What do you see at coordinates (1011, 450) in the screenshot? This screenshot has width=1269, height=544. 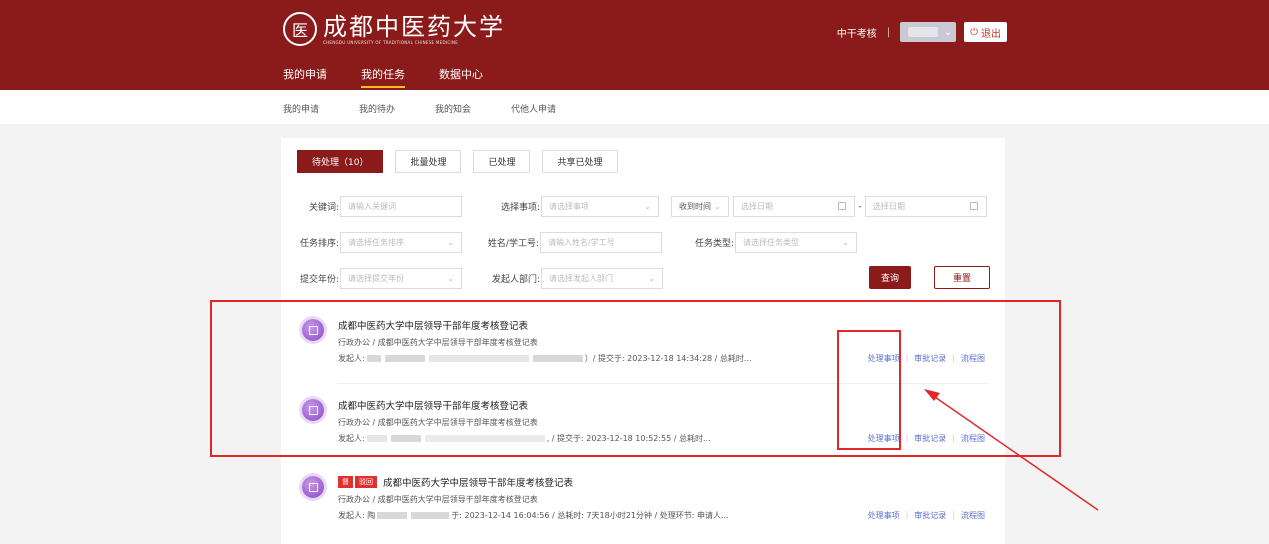 I see `annotation-arrow-icon` at bounding box center [1011, 450].